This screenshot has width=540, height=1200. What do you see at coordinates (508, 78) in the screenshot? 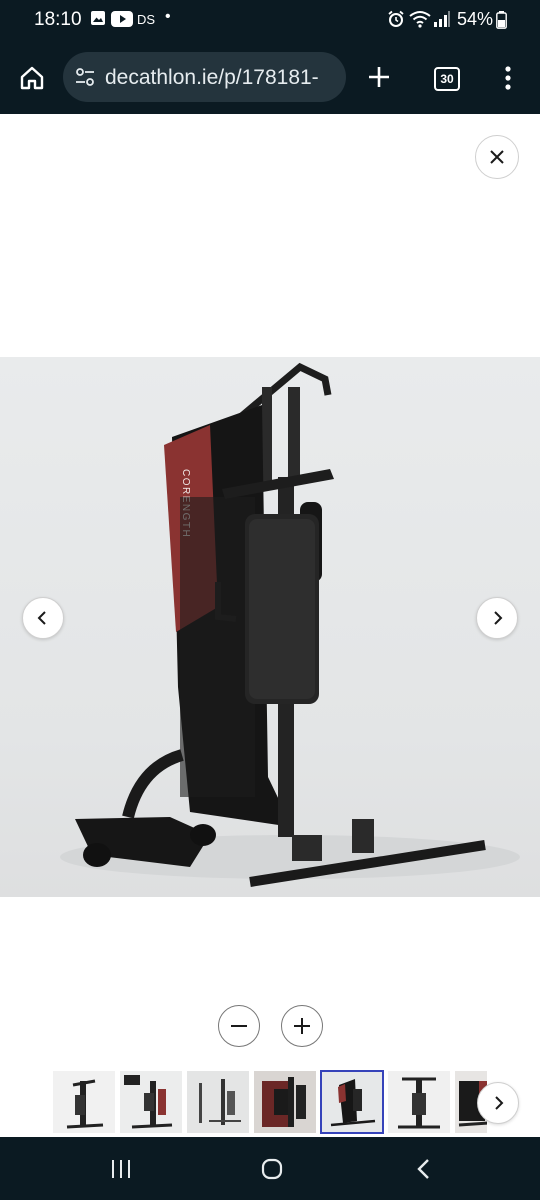
I see `overflow-menu-icon` at bounding box center [508, 78].